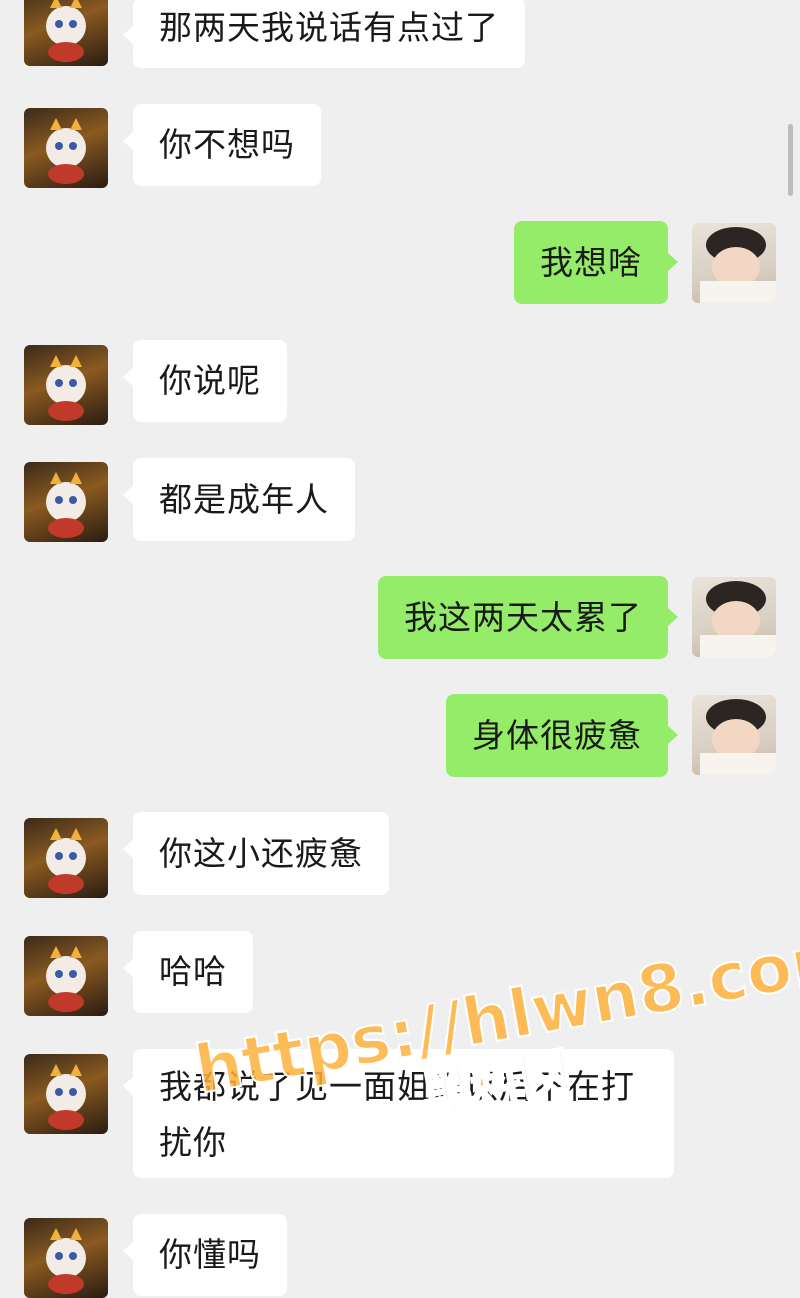  Describe the element at coordinates (256, 853) in the screenshot. I see `incoming-message-bubble: 你这小还疲惫` at that location.